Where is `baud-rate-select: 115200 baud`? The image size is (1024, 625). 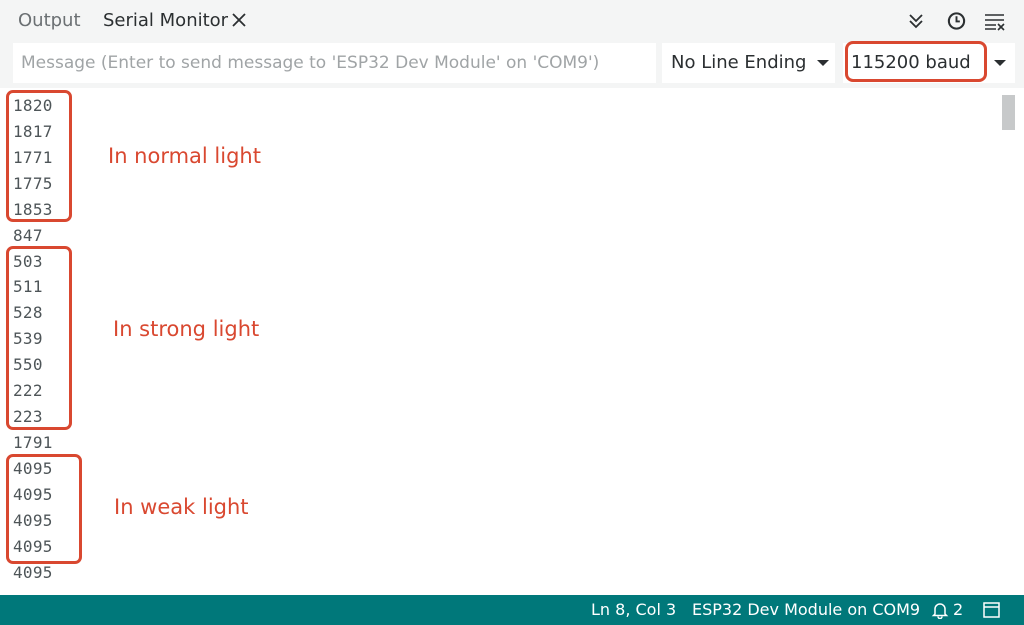 baud-rate-select: 115200 baud is located at coordinates (929, 62).